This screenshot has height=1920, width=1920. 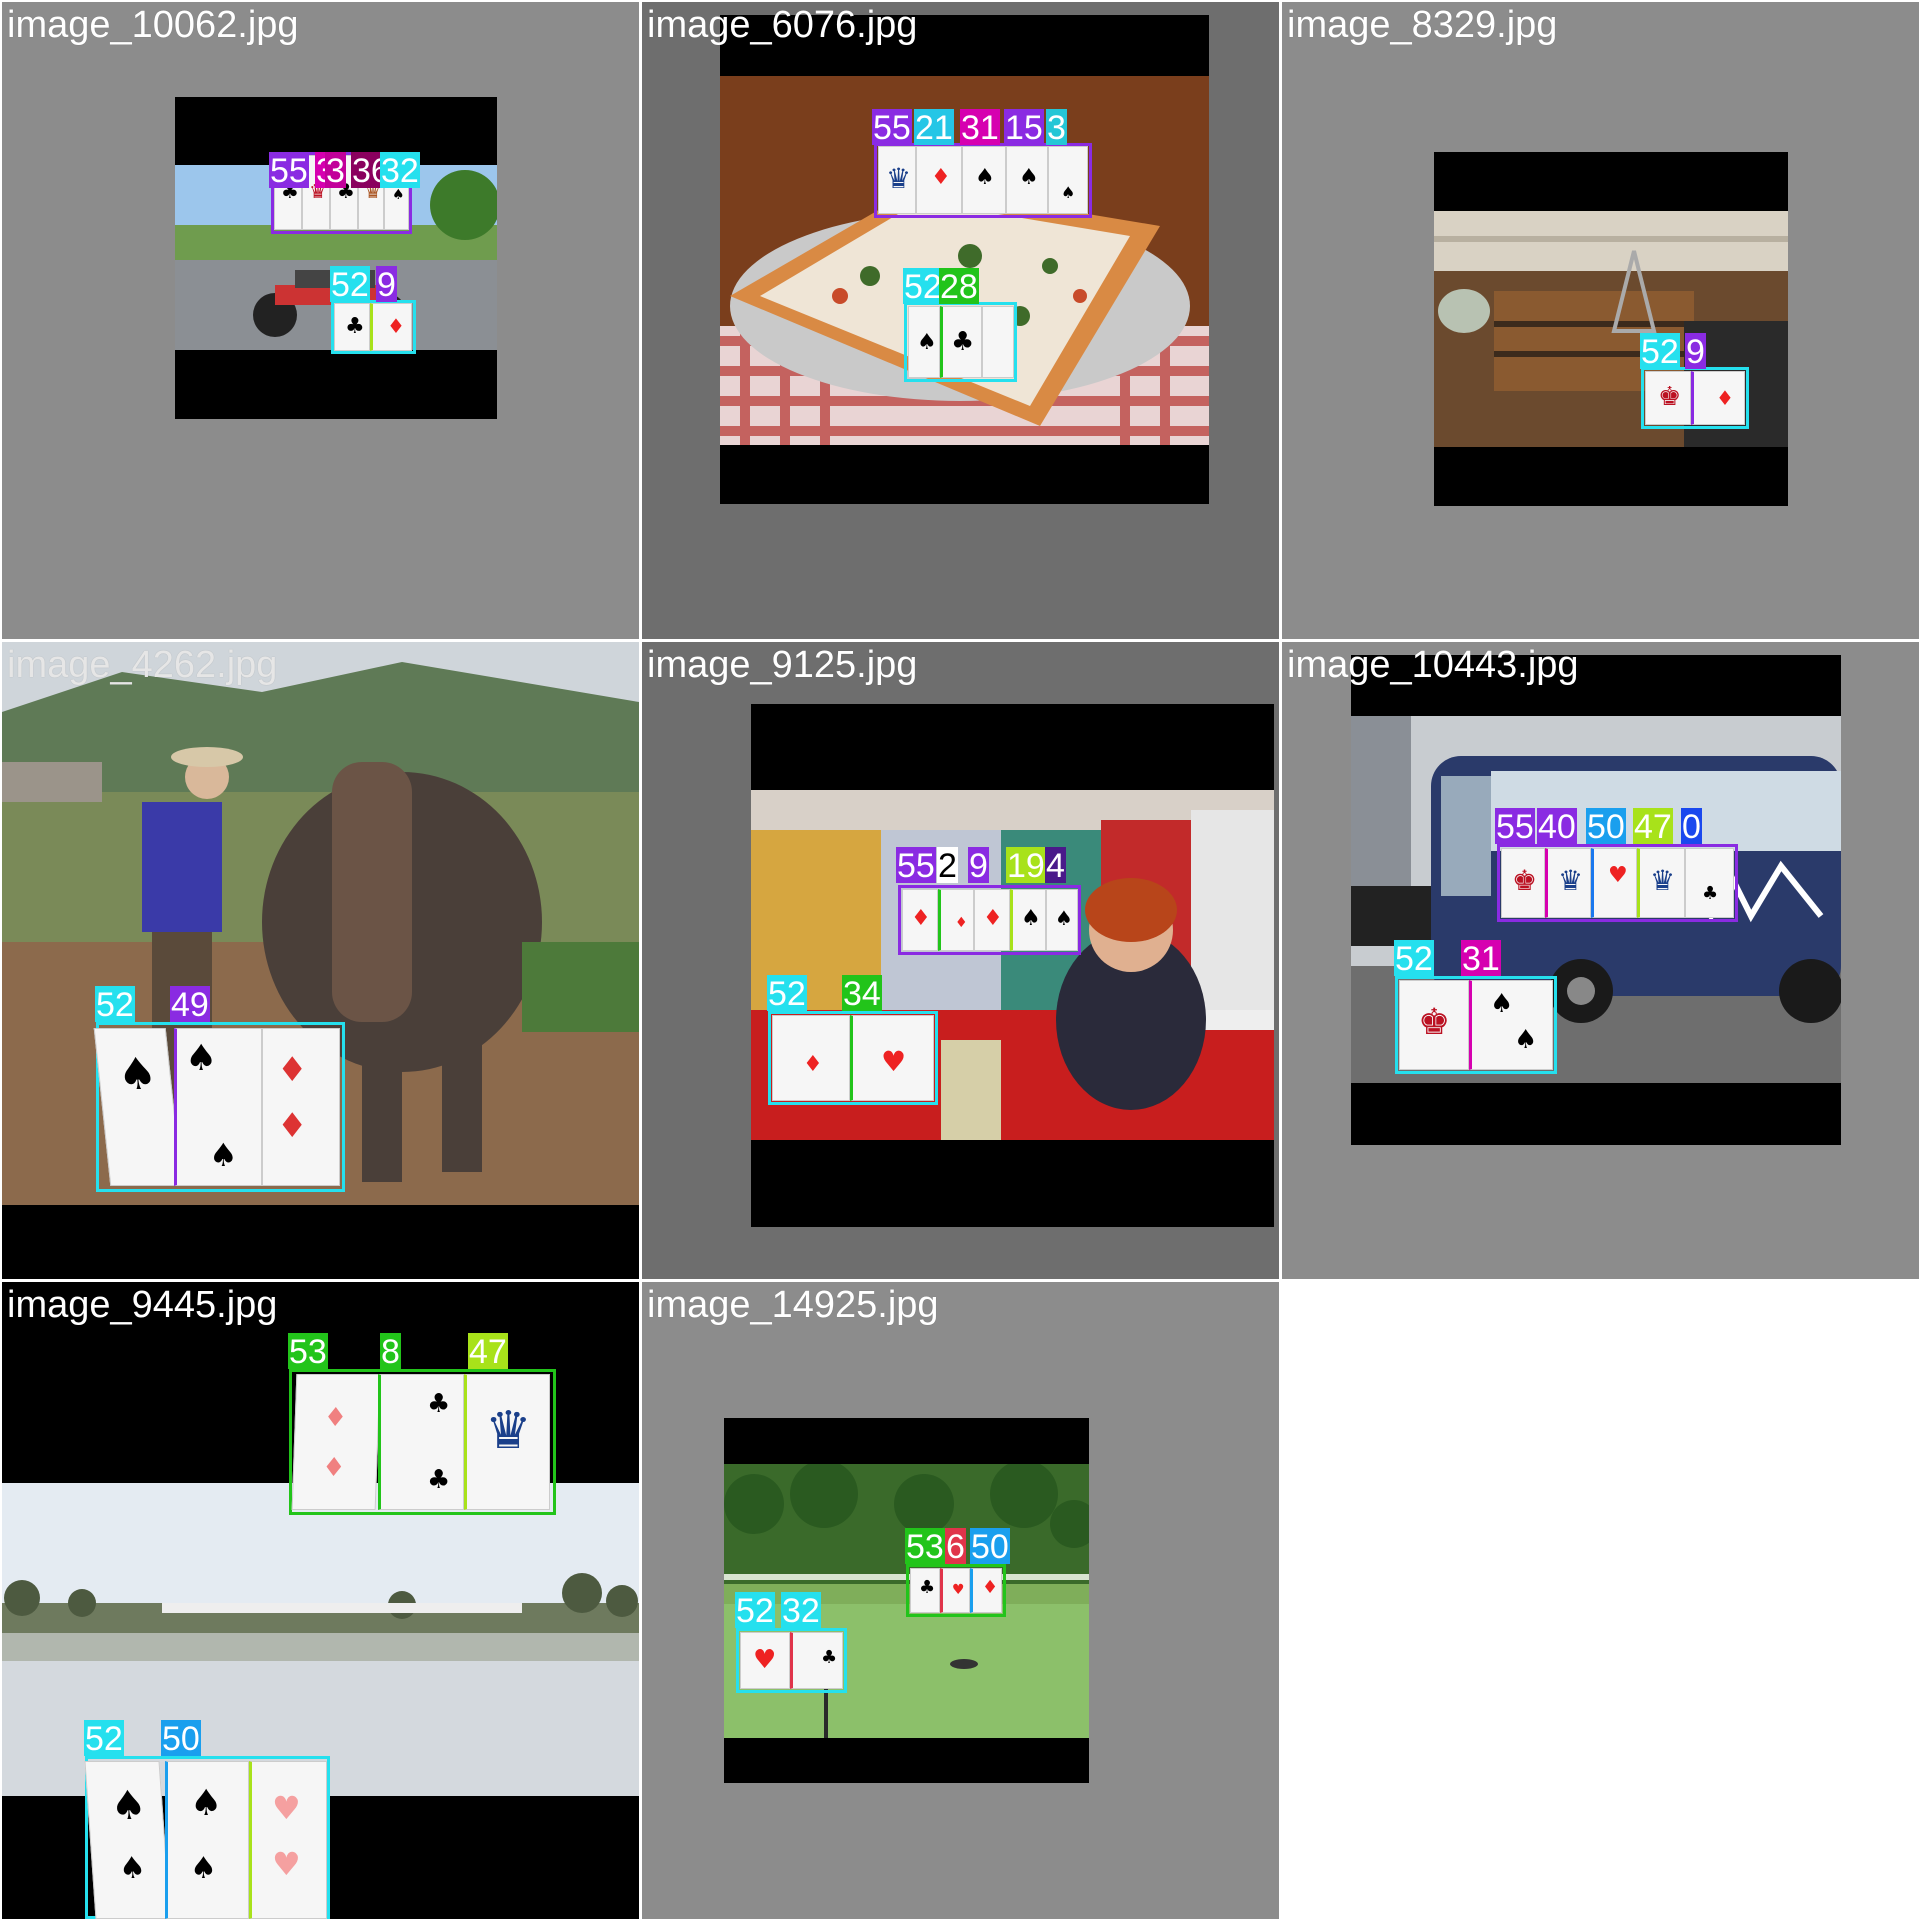 I want to click on file-name: image_4262.jpg, so click(x=142, y=665).